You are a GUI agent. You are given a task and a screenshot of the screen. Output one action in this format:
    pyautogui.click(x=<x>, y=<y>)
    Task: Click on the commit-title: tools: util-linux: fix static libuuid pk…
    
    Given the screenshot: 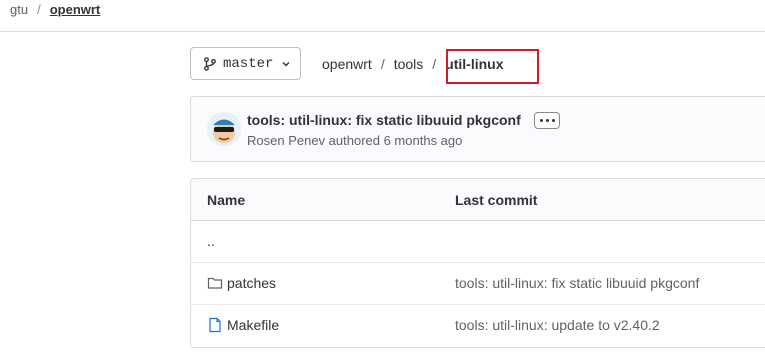 What is the action you would take?
    pyautogui.click(x=384, y=120)
    